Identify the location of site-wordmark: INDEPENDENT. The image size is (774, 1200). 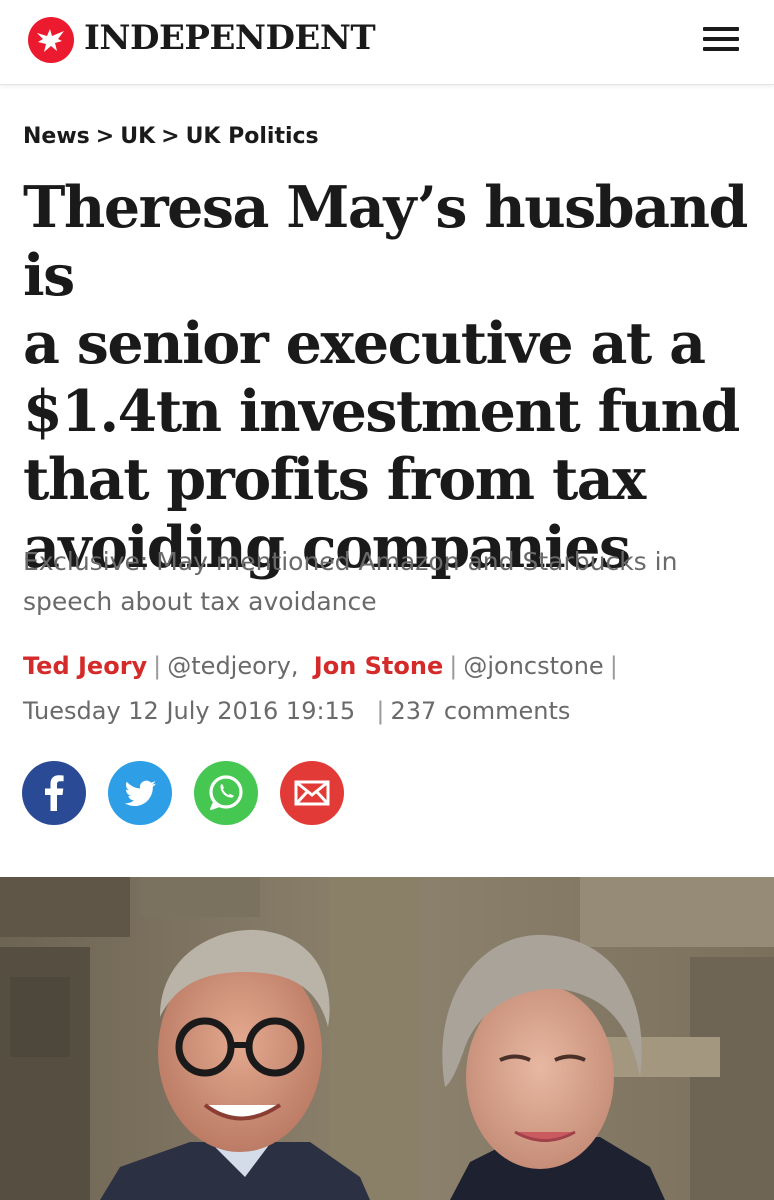
(230, 38).